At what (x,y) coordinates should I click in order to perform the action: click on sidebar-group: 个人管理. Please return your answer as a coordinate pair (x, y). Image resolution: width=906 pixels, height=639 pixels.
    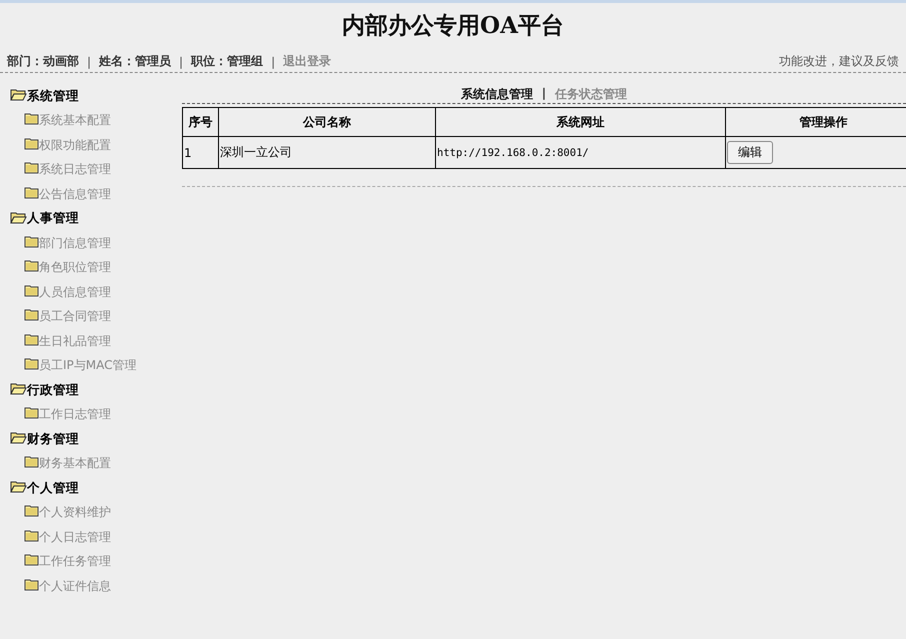
    Looking at the image, I should click on (96, 488).